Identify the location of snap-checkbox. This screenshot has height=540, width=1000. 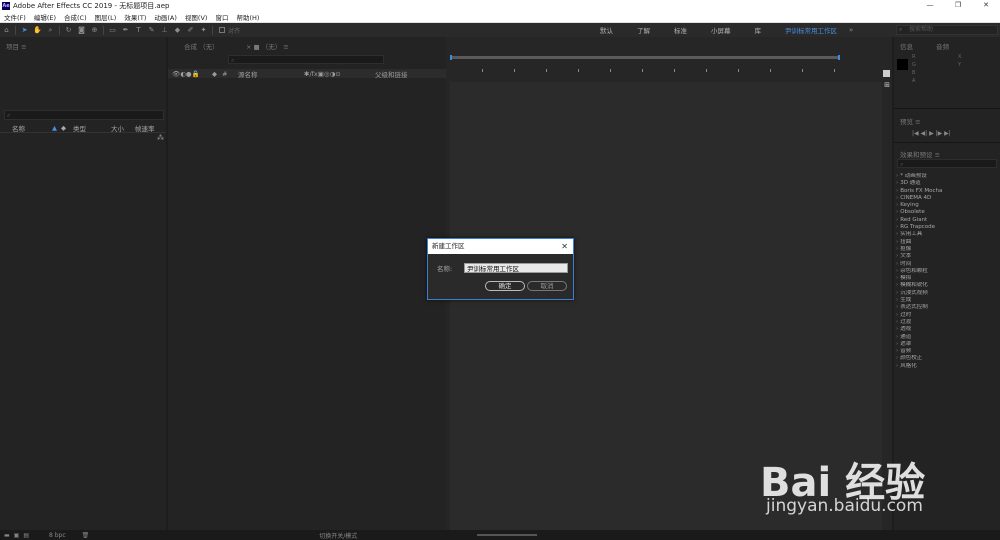
(222, 30).